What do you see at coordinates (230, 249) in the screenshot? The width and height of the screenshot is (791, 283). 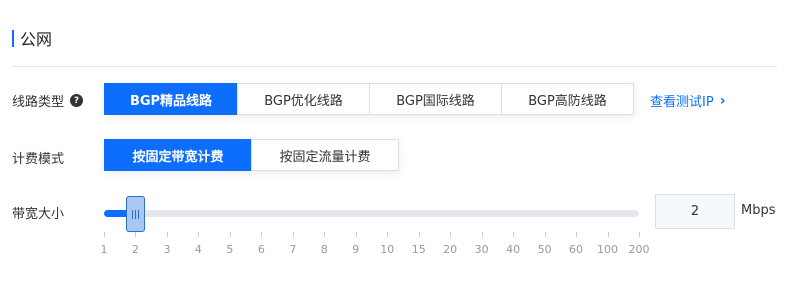 I see `slider-tick-label: 5` at bounding box center [230, 249].